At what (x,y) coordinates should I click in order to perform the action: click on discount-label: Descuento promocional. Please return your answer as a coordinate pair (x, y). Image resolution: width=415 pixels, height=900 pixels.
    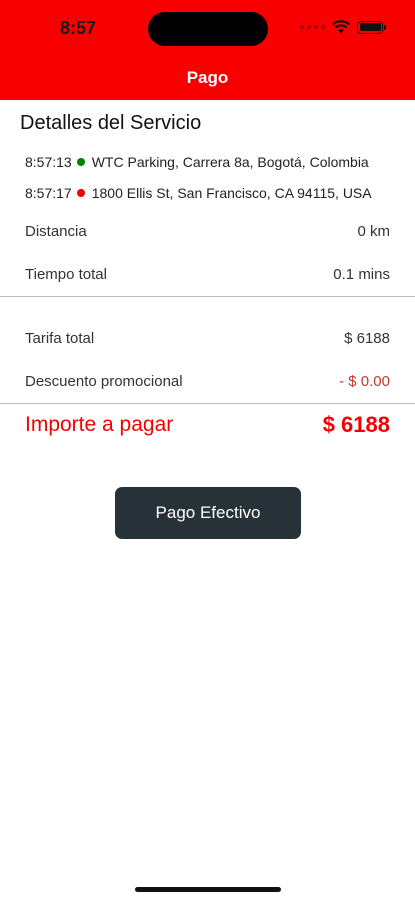
    Looking at the image, I should click on (104, 381).